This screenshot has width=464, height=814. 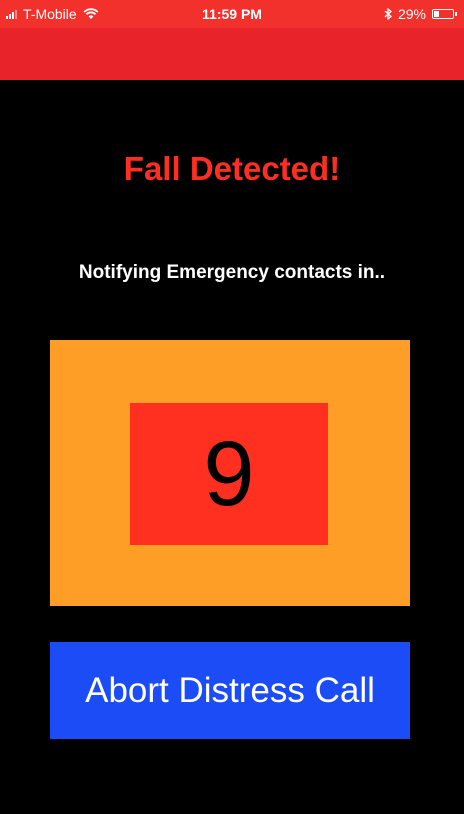 I want to click on fall-detected-title: Fall Detected!, so click(x=232, y=168).